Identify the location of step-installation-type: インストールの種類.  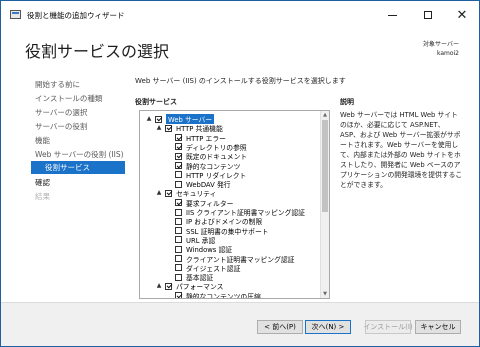
(68, 98).